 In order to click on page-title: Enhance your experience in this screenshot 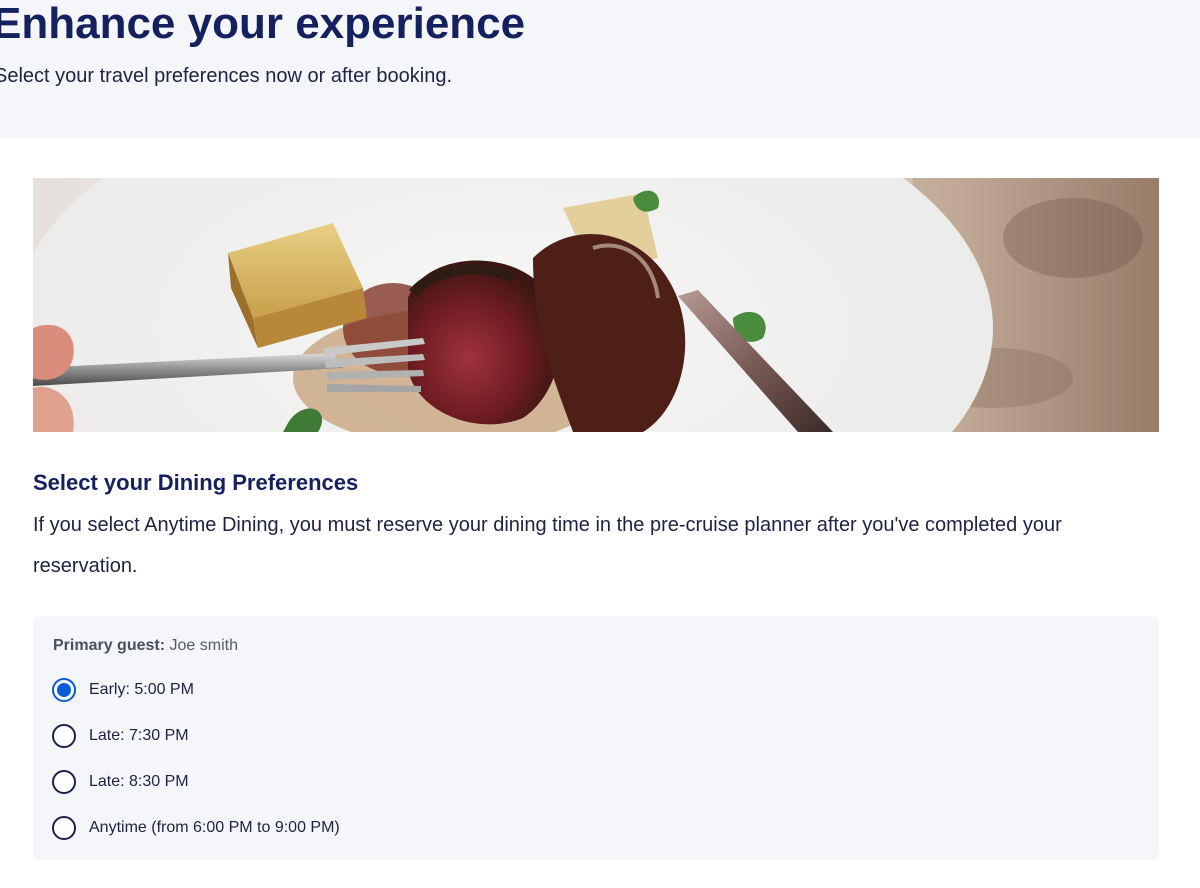, I will do `click(263, 24)`.